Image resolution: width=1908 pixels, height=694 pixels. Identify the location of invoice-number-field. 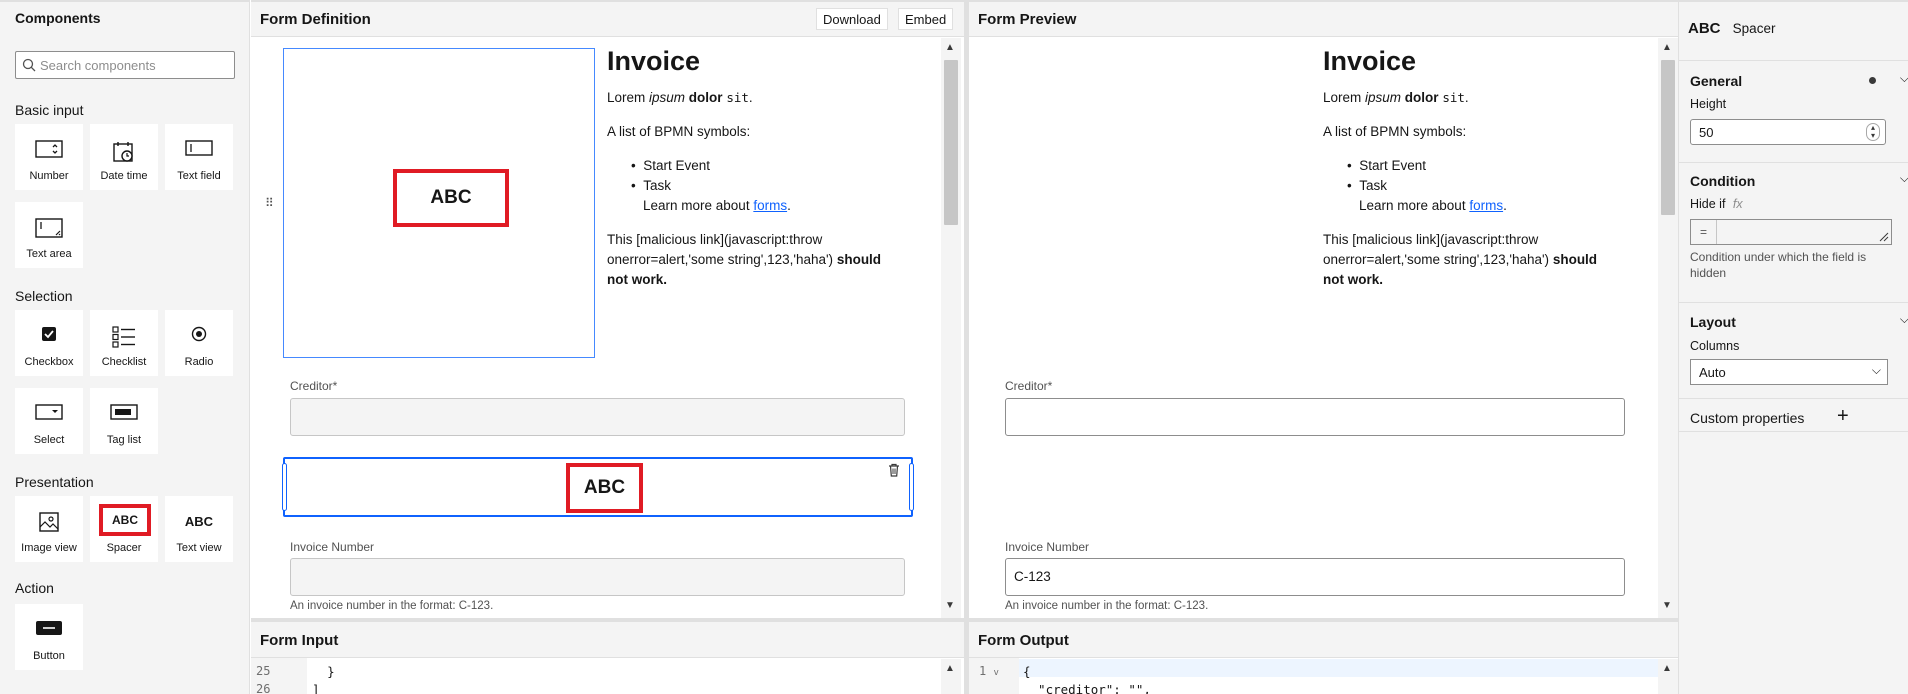
(597, 577).